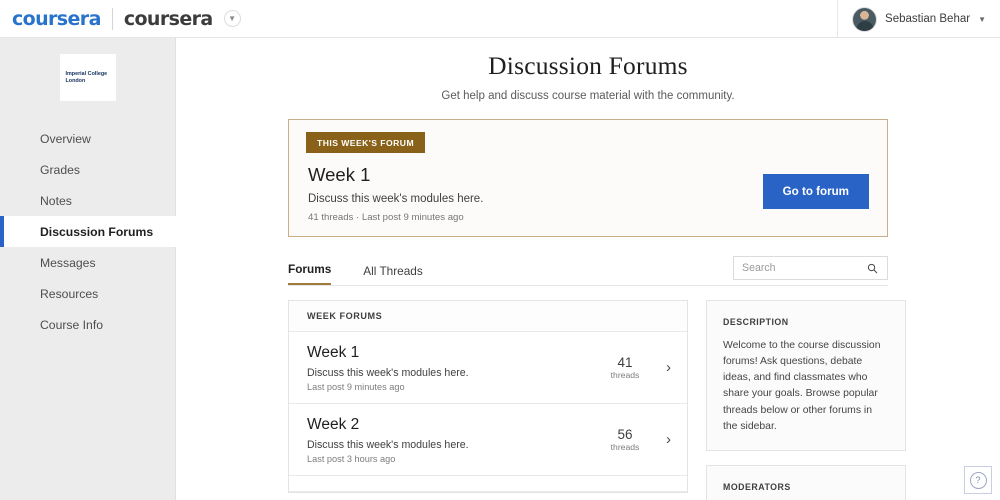  Describe the element at coordinates (351, 458) in the screenshot. I see `forum-row-meta: Last post 3 hours ago` at that location.